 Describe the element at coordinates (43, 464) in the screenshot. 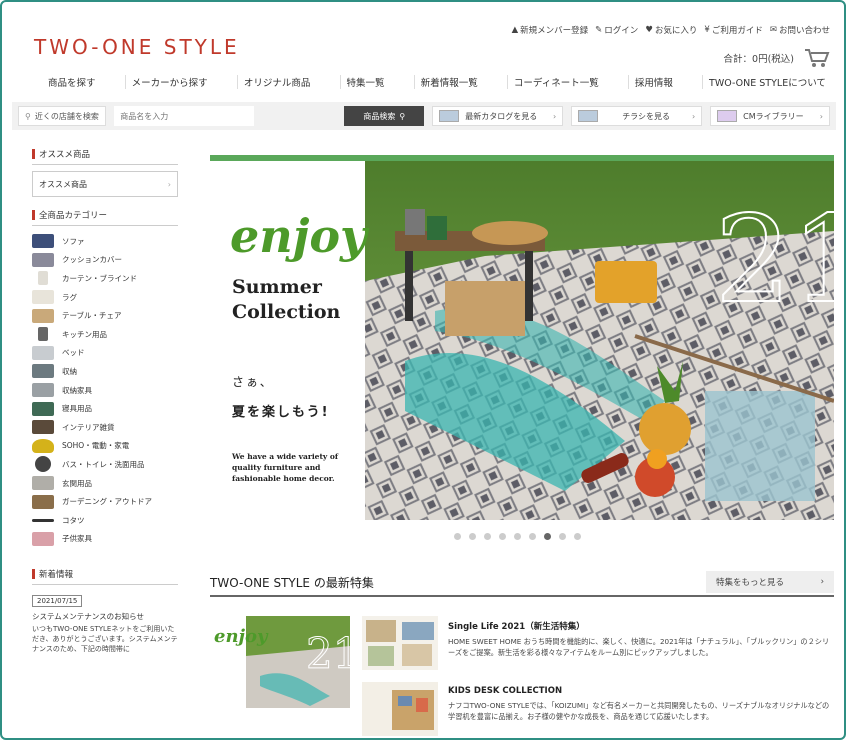

I see `bath-icon` at that location.